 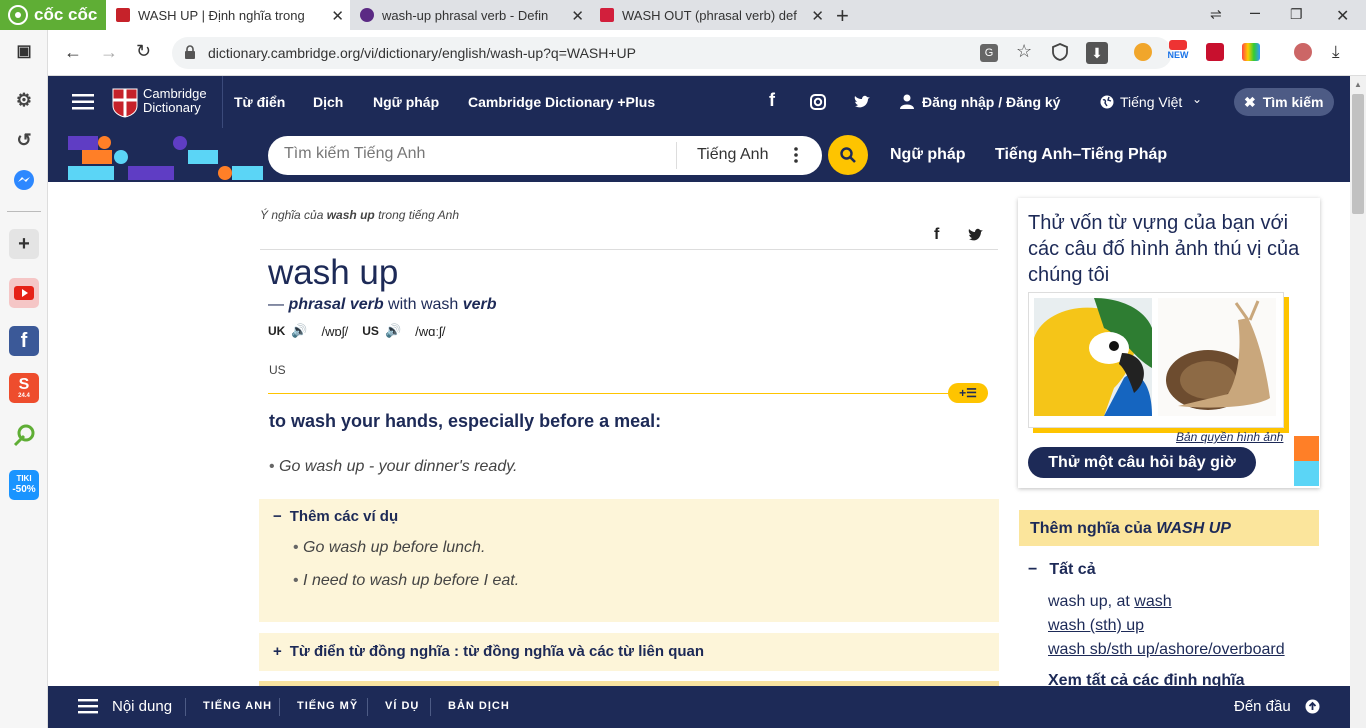 I want to click on search-box: Tiếng Anh, so click(x=545, y=155).